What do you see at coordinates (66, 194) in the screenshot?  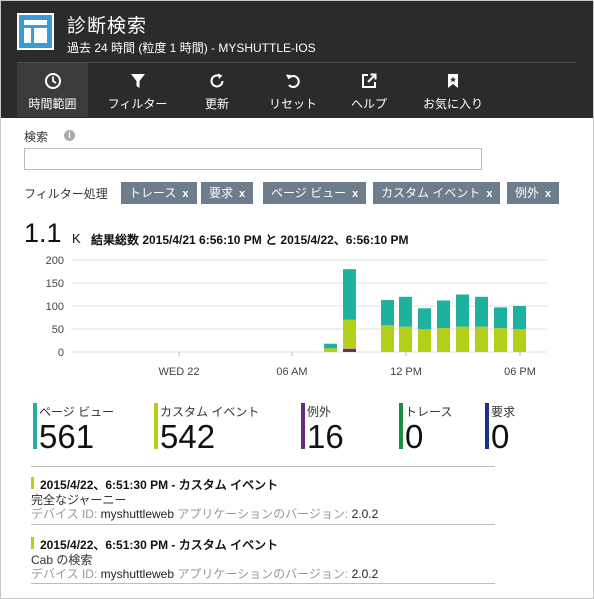 I see `filter-section-label: フィルター処理` at bounding box center [66, 194].